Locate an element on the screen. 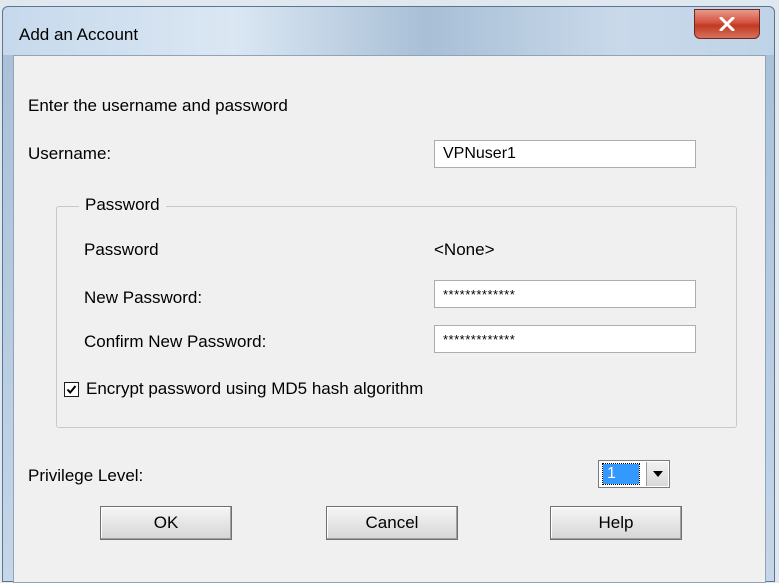 The width and height of the screenshot is (779, 583). confirm-password-label: Confirm New Password: is located at coordinates (175, 341).